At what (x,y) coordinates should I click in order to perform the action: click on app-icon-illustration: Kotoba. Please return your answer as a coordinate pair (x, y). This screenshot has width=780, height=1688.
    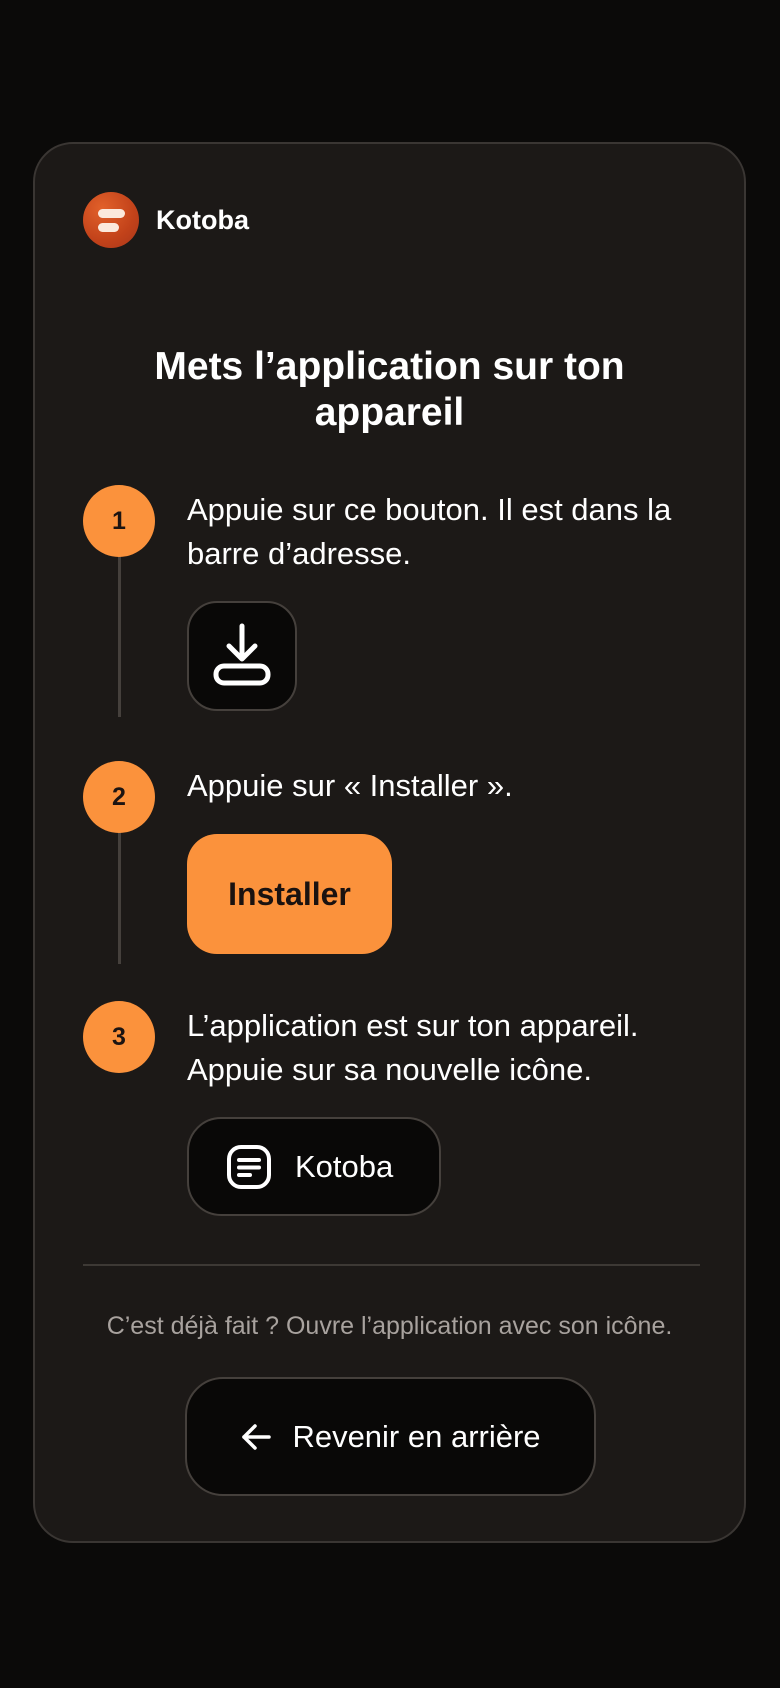
    Looking at the image, I should click on (314, 1166).